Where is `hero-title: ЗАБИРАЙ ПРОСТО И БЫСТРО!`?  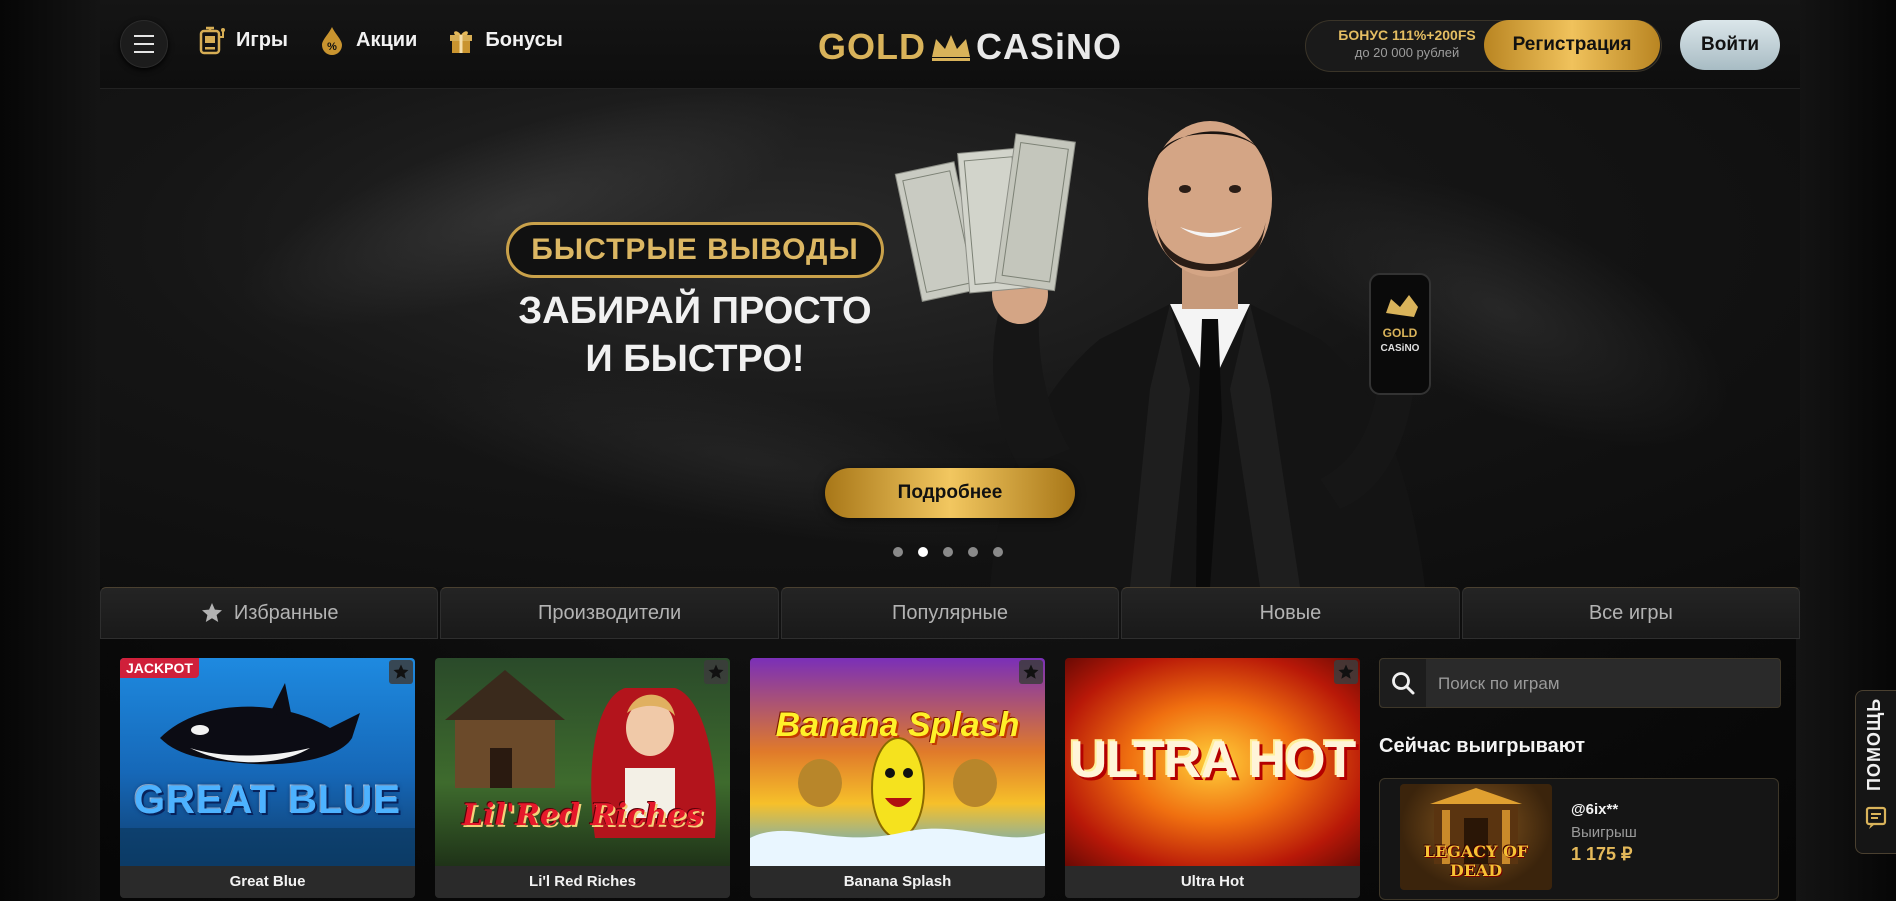
hero-title: ЗАБИРАЙ ПРОСТО И БЫСТРО! is located at coordinates (695, 335).